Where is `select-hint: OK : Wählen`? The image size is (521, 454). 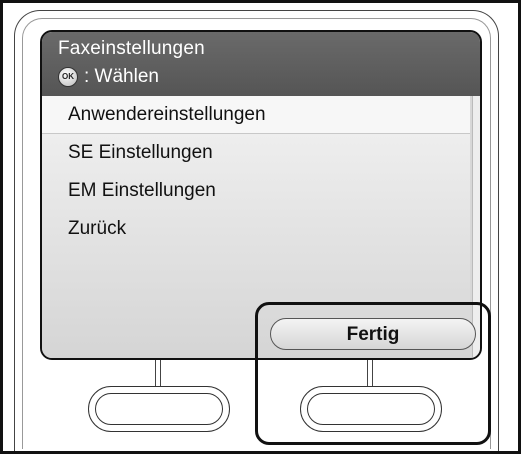
select-hint: OK : Wählen is located at coordinates (108, 77).